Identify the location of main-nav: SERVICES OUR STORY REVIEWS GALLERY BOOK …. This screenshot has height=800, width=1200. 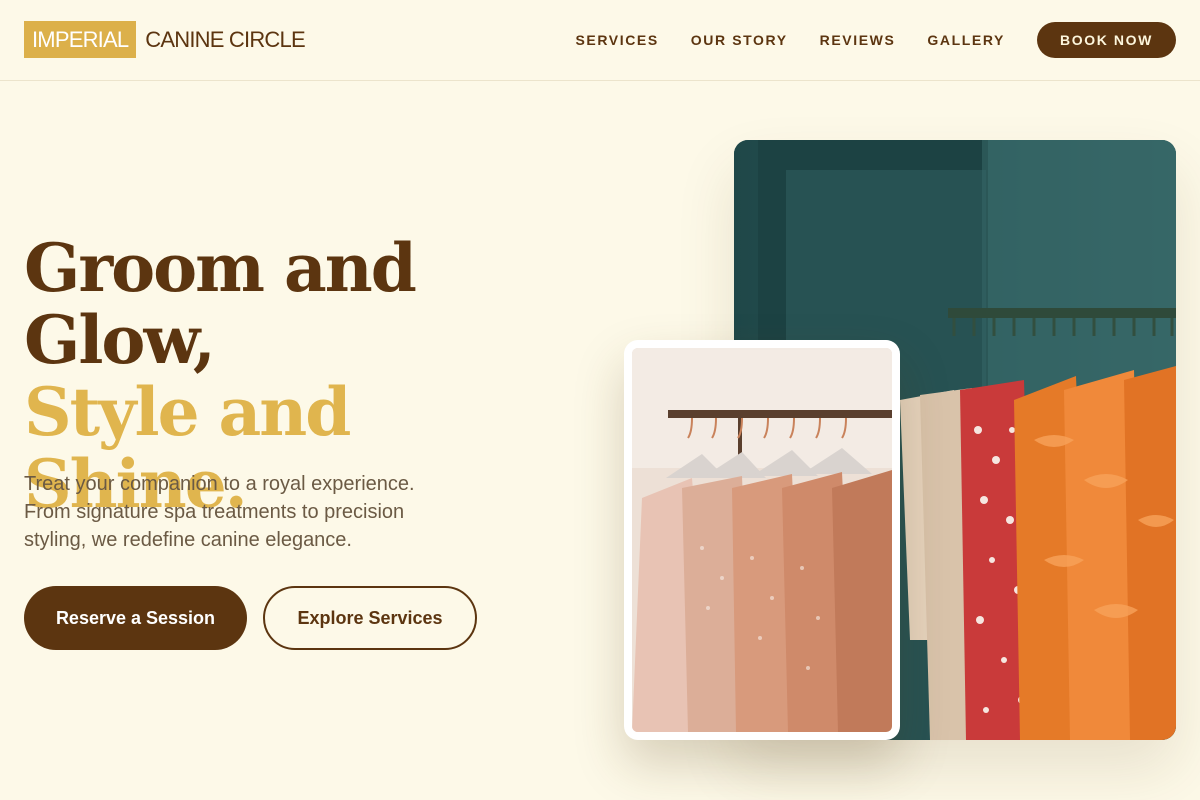
(875, 40).